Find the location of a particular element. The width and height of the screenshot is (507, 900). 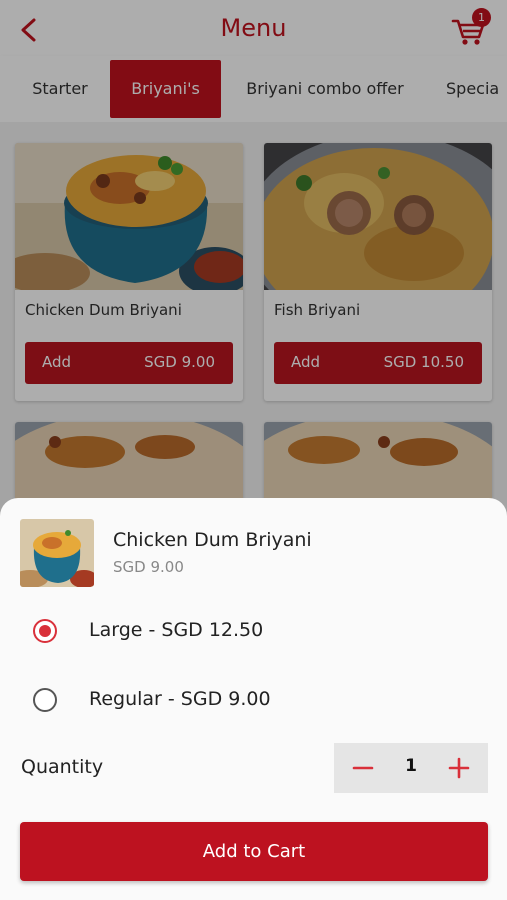

option-regular: Regular - SGD 9.00 is located at coordinates (170, 700).